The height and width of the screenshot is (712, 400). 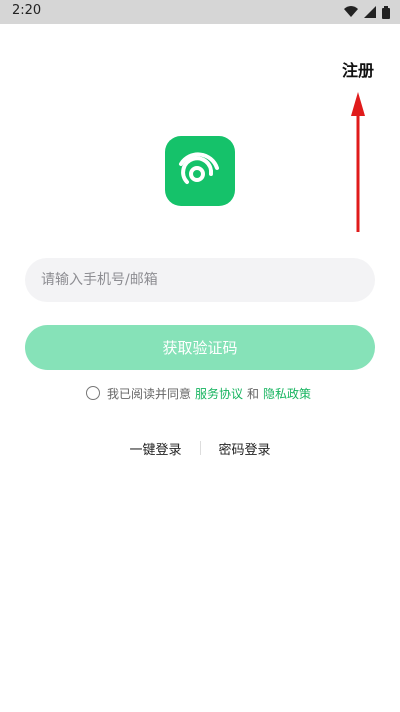 What do you see at coordinates (27, 10) in the screenshot?
I see `status-time: 2:20` at bounding box center [27, 10].